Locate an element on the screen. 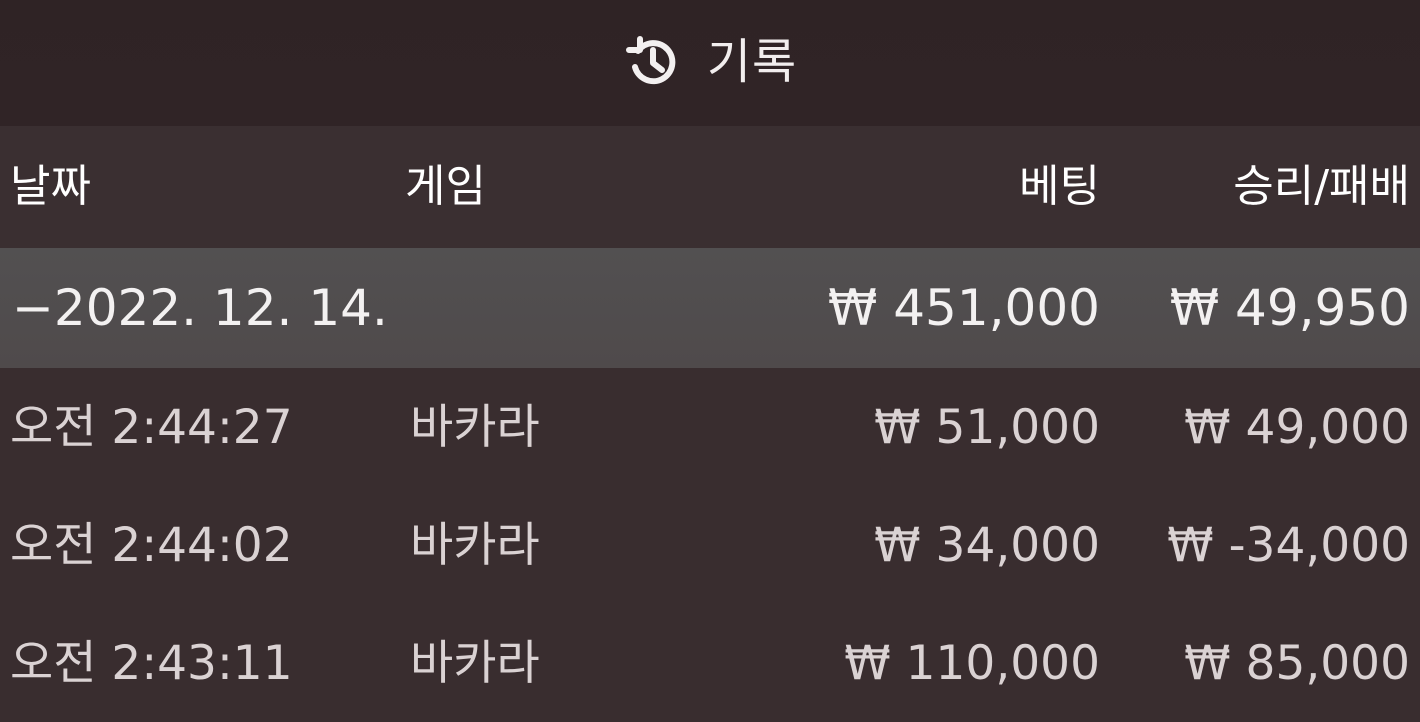 The height and width of the screenshot is (722, 1420). row-result: ₩ -34,000 is located at coordinates (1288, 545).